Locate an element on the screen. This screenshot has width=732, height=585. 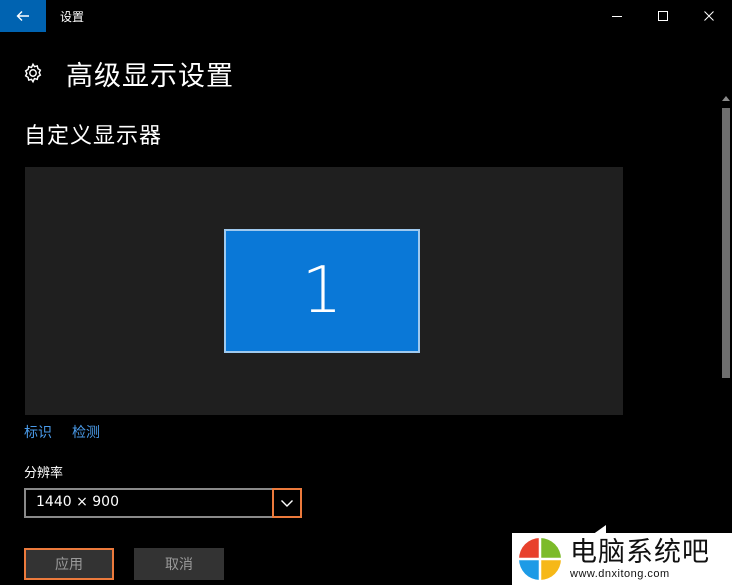
minimize-icon is located at coordinates (617, 16).